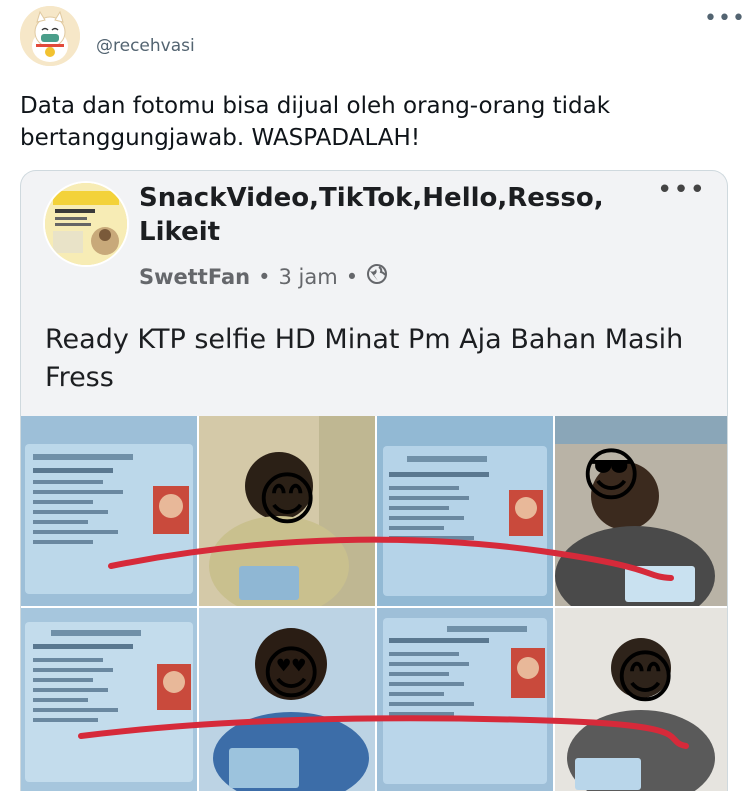 This screenshot has height=791, width=746. Describe the element at coordinates (307, 277) in the screenshot. I see `post-time: 3 jam` at that location.